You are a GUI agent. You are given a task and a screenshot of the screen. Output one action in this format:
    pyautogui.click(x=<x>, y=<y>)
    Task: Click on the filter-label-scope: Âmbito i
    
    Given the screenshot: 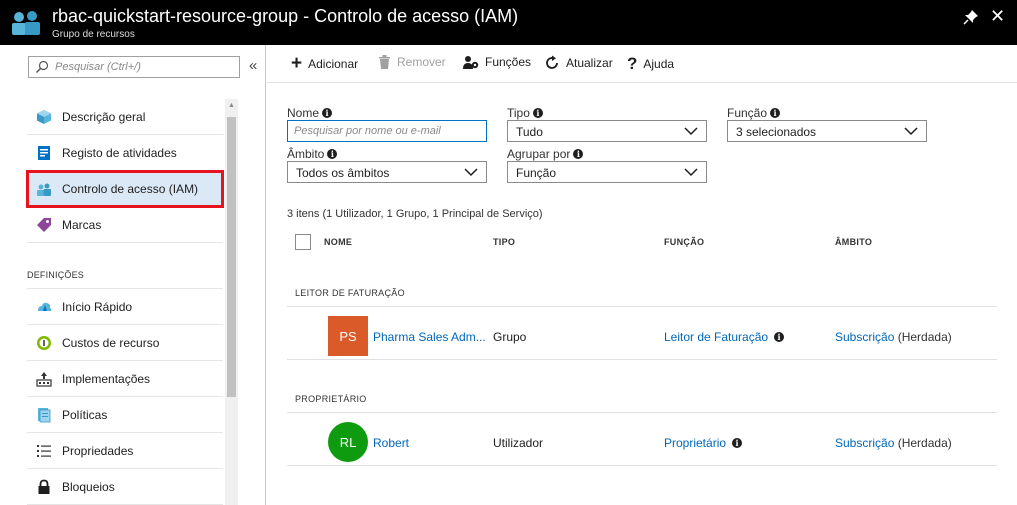 What is the action you would take?
    pyautogui.click(x=312, y=154)
    